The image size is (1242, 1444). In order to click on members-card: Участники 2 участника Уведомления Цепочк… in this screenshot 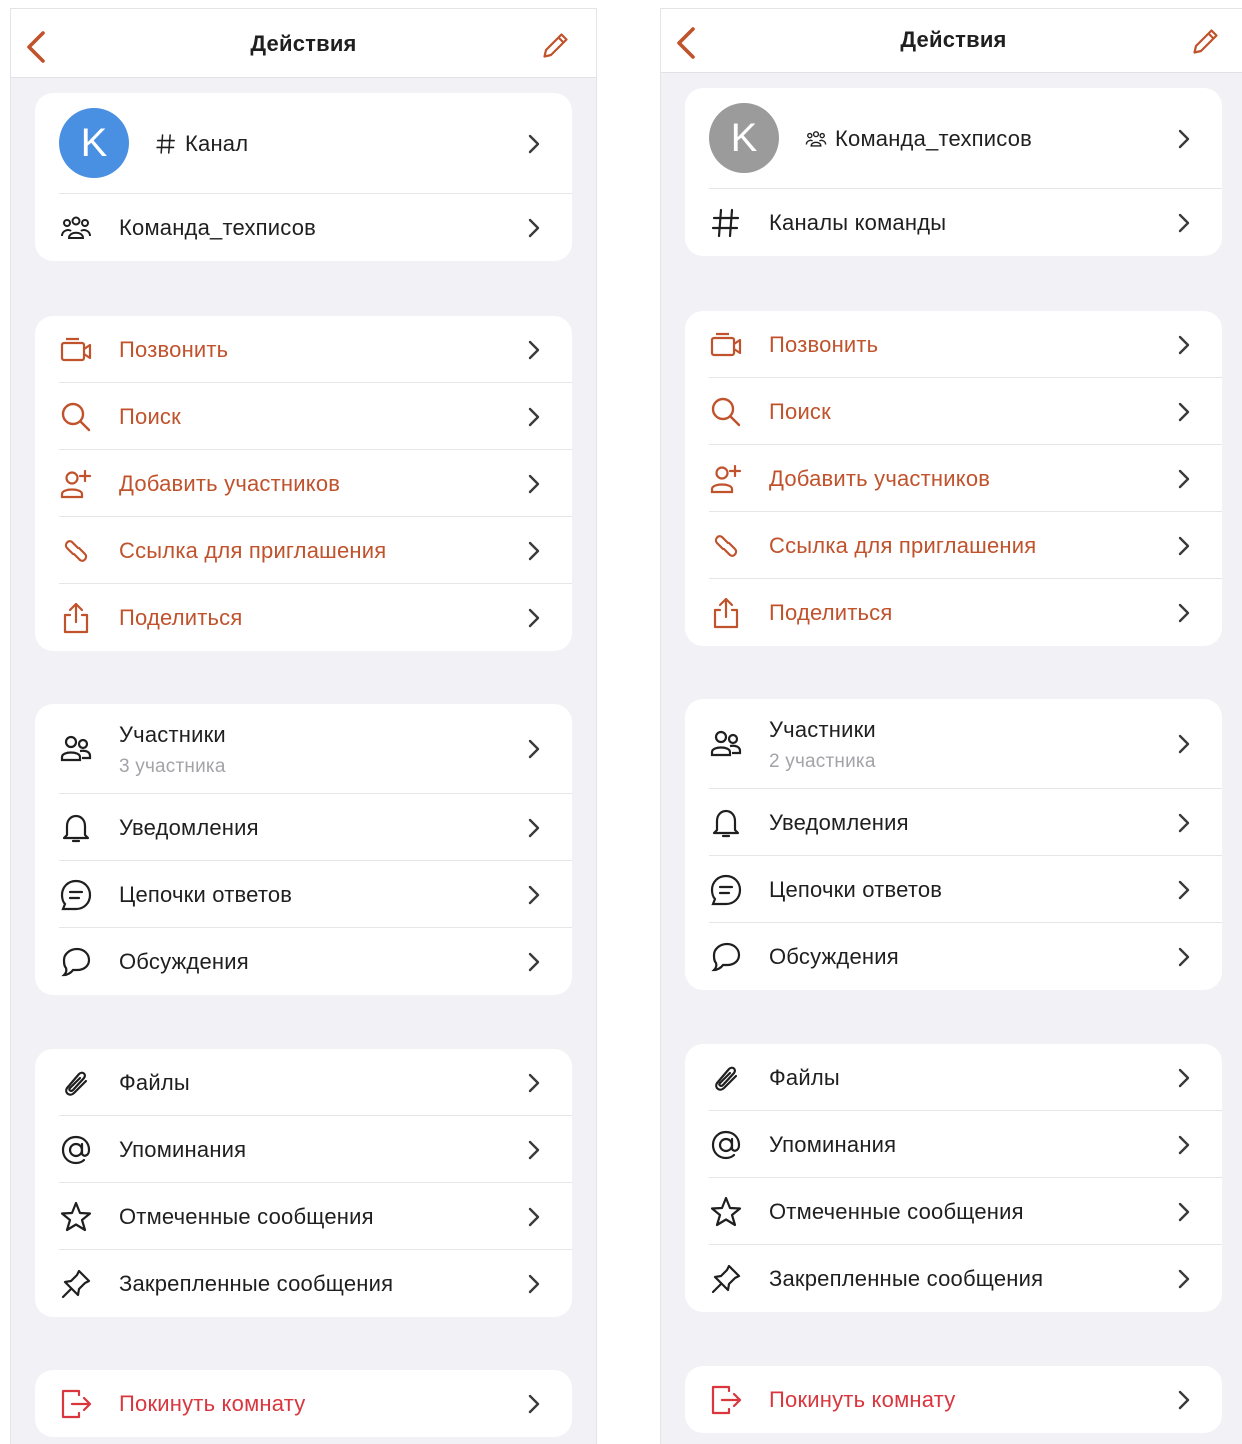, I will do `click(953, 844)`.